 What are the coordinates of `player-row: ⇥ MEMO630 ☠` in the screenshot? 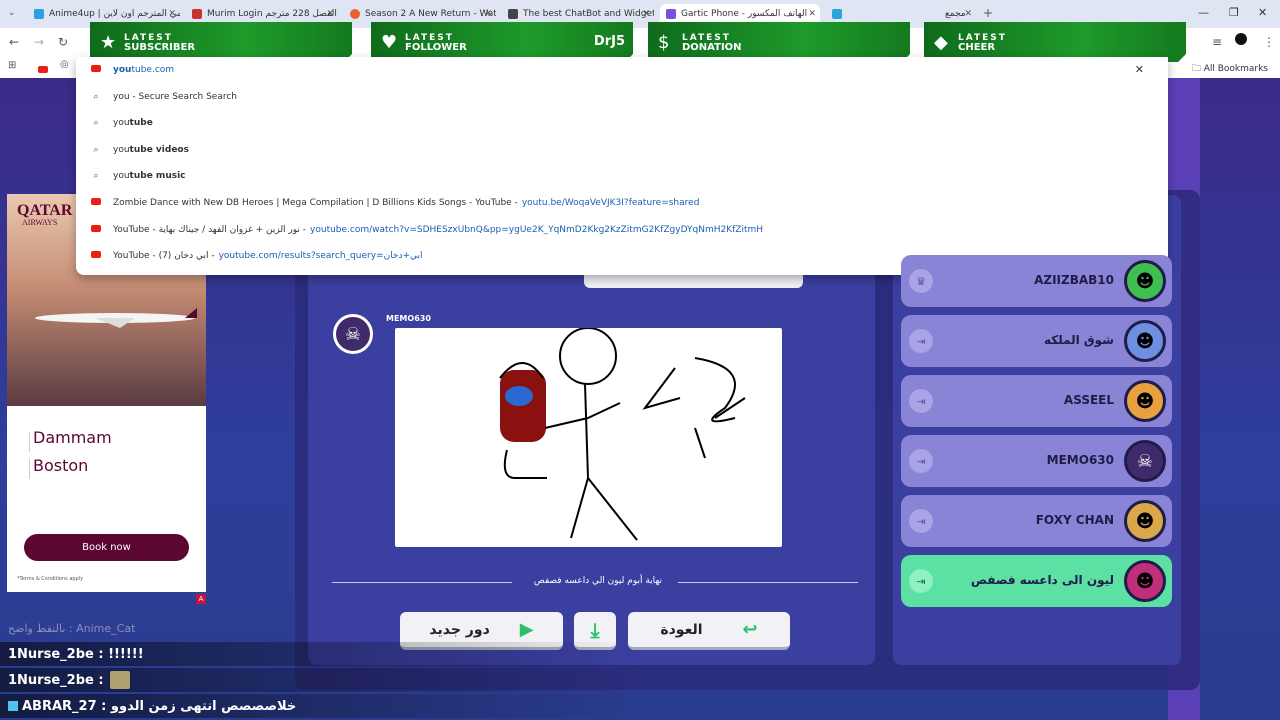 It's located at (1036, 461).